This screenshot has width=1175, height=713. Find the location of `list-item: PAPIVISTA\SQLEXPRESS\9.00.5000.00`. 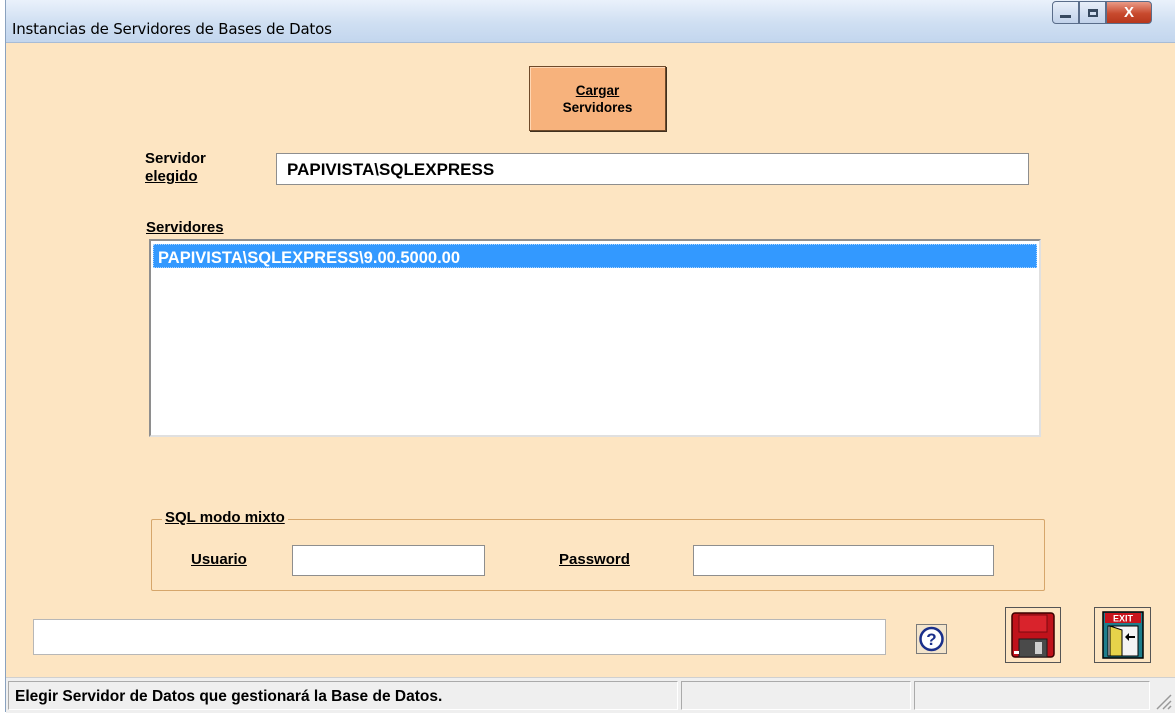

list-item: PAPIVISTA\SQLEXPRESS\9.00.5000.00 is located at coordinates (595, 256).